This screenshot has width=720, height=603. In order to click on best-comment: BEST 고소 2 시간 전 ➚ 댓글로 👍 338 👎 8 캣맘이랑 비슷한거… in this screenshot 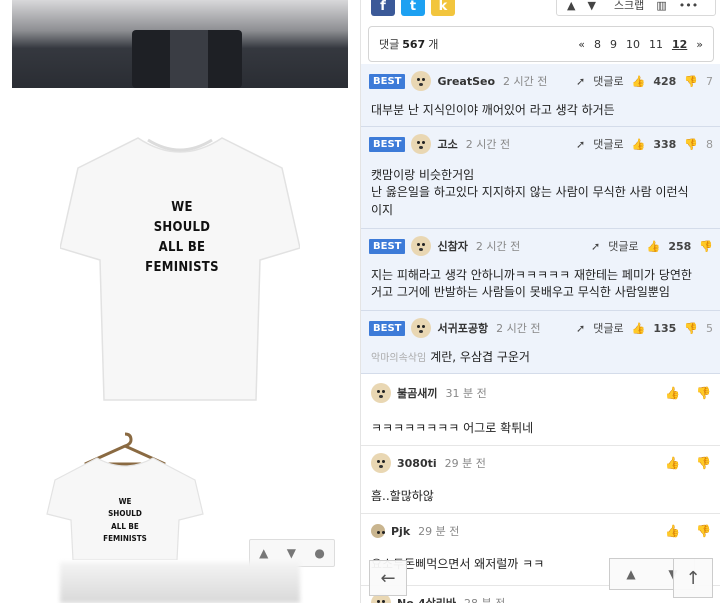, I will do `click(540, 178)`.